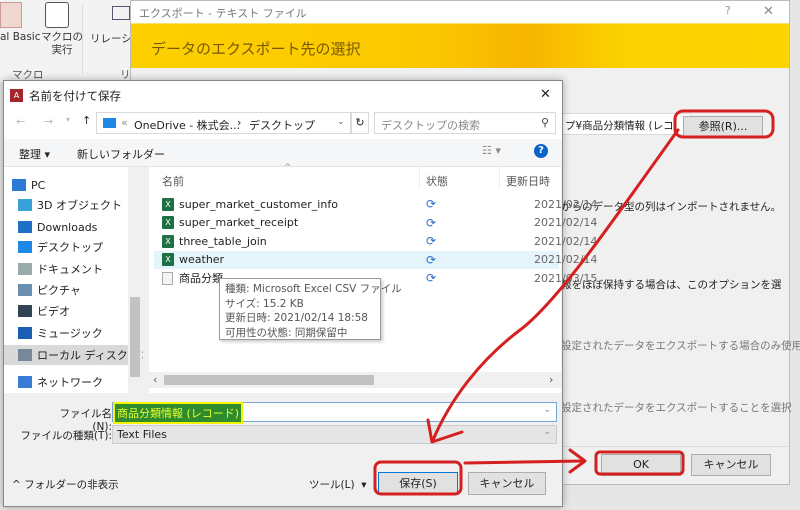  Describe the element at coordinates (724, 124) in the screenshot. I see `highlight-browse` at that location.